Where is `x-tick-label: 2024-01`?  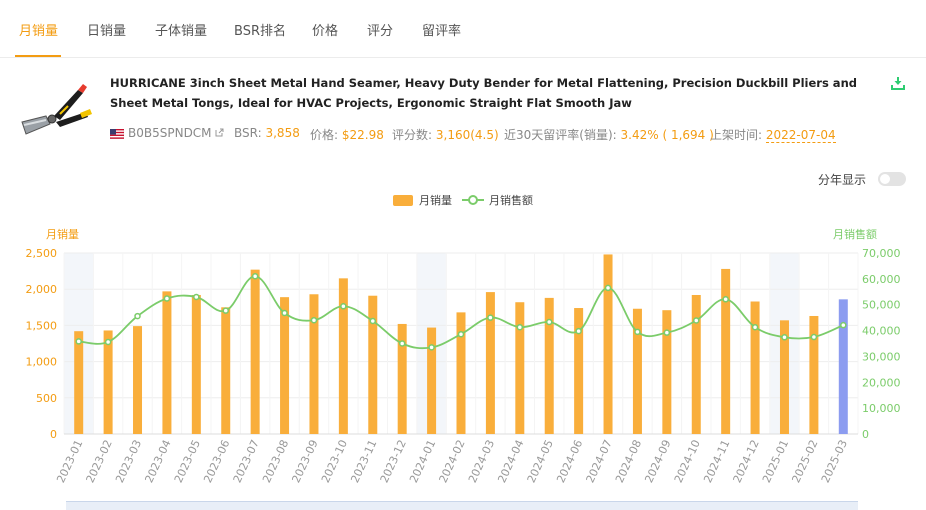
x-tick-label: 2024-01 is located at coordinates (422, 461).